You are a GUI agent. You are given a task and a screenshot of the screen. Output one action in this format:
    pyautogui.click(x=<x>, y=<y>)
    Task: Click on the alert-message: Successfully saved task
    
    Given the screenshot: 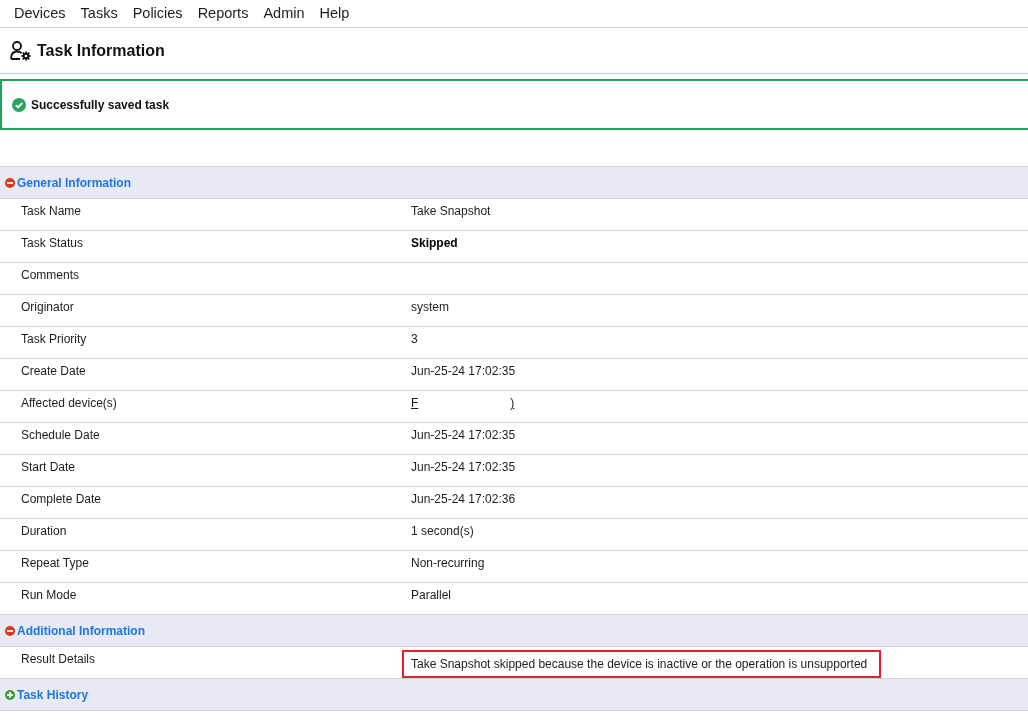 What is the action you would take?
    pyautogui.click(x=100, y=105)
    